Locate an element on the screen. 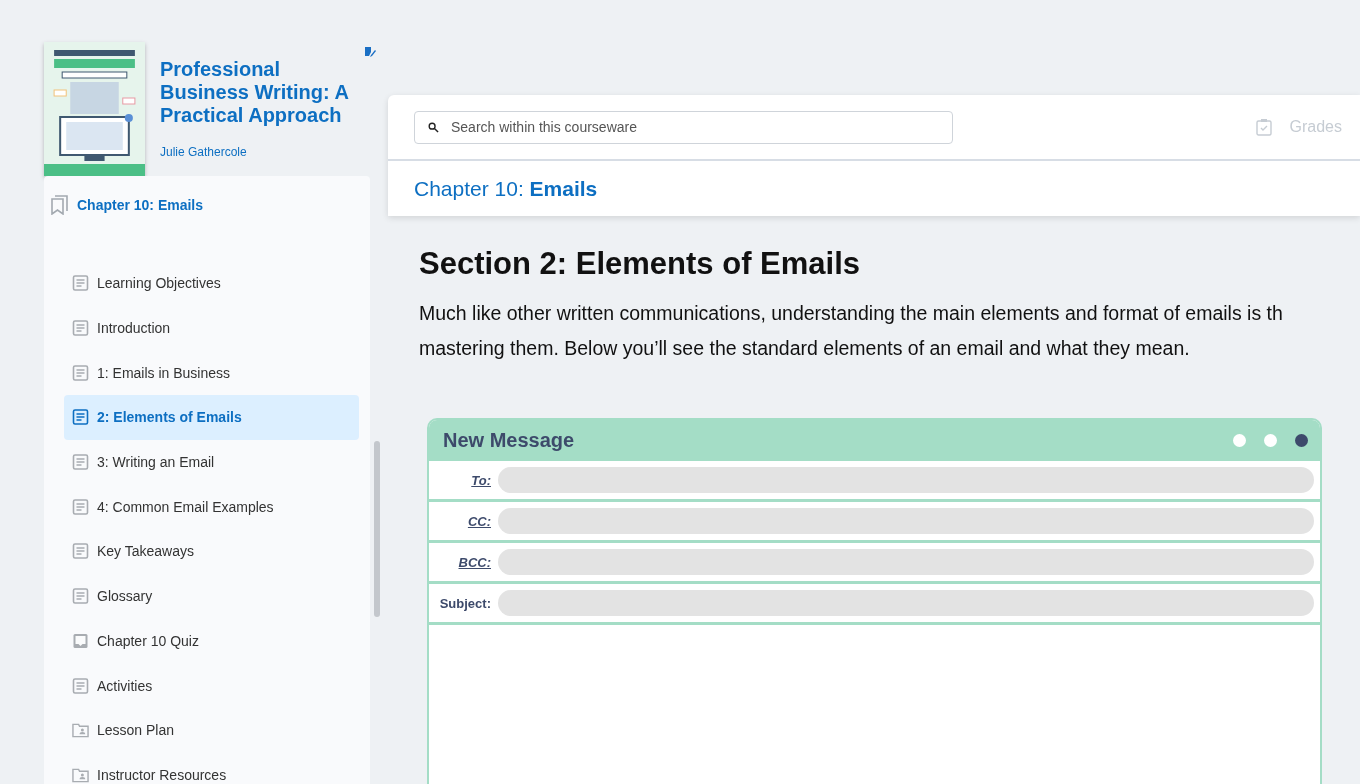 The image size is (1360, 784). section-title: Section 2: Elements of Emails is located at coordinates (640, 264).